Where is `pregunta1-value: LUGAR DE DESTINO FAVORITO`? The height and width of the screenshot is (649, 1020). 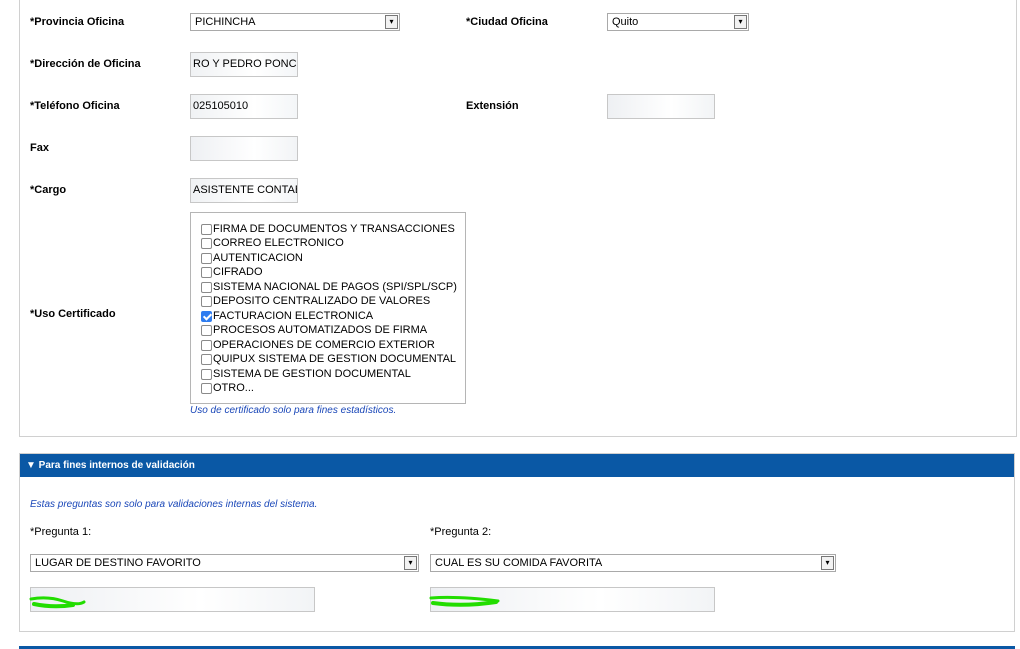
pregunta1-value: LUGAR DE DESTINO FAVORITO is located at coordinates (118, 563).